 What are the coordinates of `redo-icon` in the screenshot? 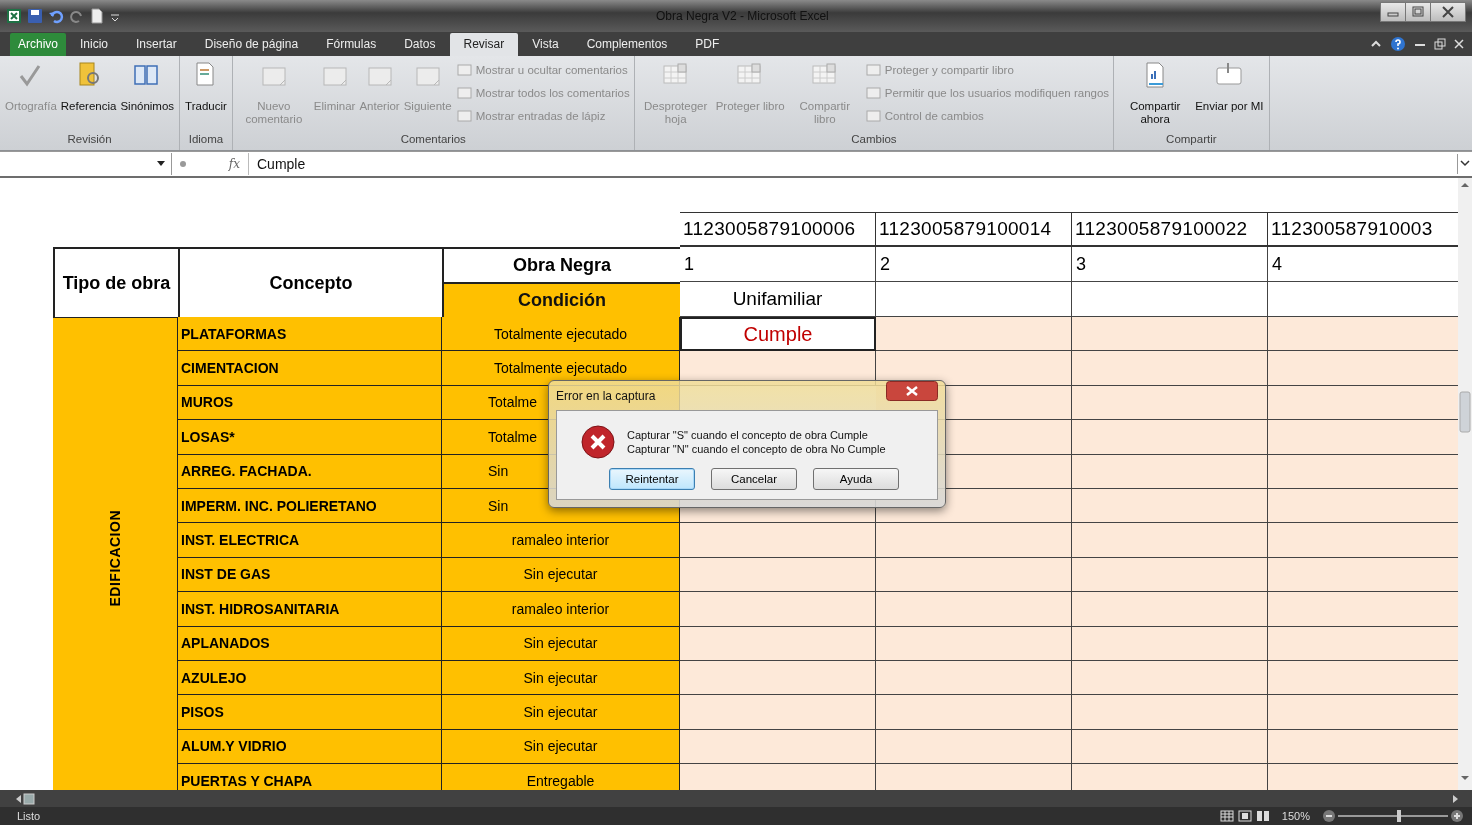 It's located at (77, 16).